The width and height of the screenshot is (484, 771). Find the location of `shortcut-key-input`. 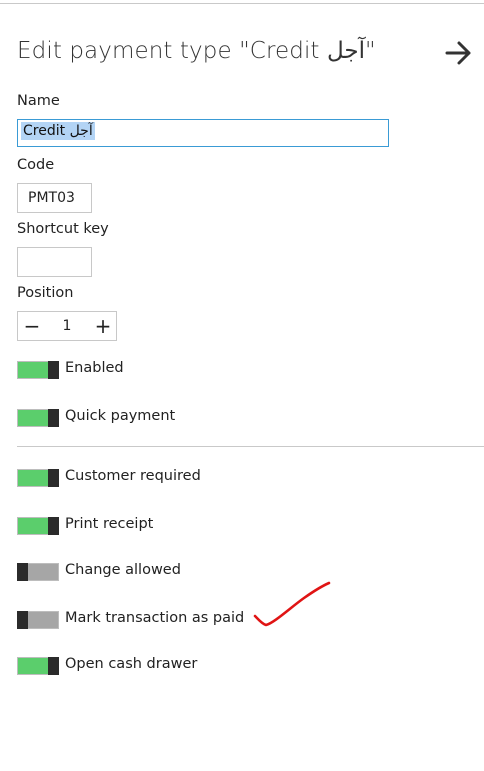

shortcut-key-input is located at coordinates (54, 262).